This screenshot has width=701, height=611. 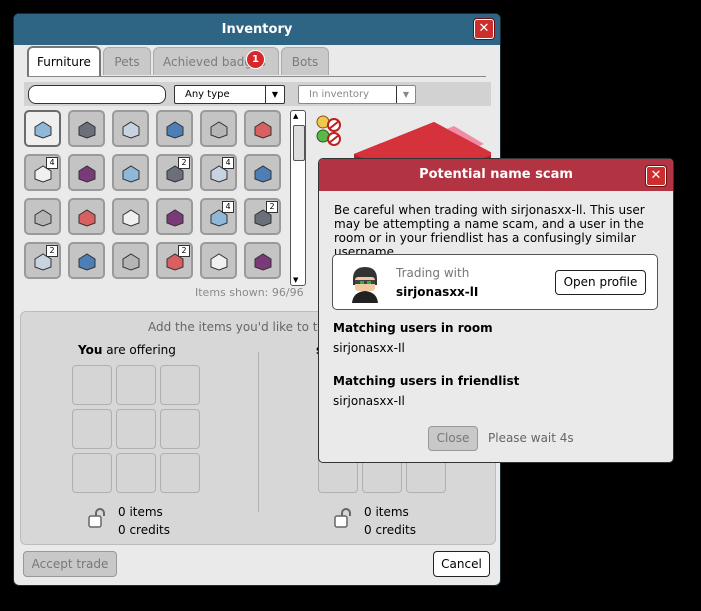 What do you see at coordinates (207, 94) in the screenshot?
I see `type-filter-value: Any type` at bounding box center [207, 94].